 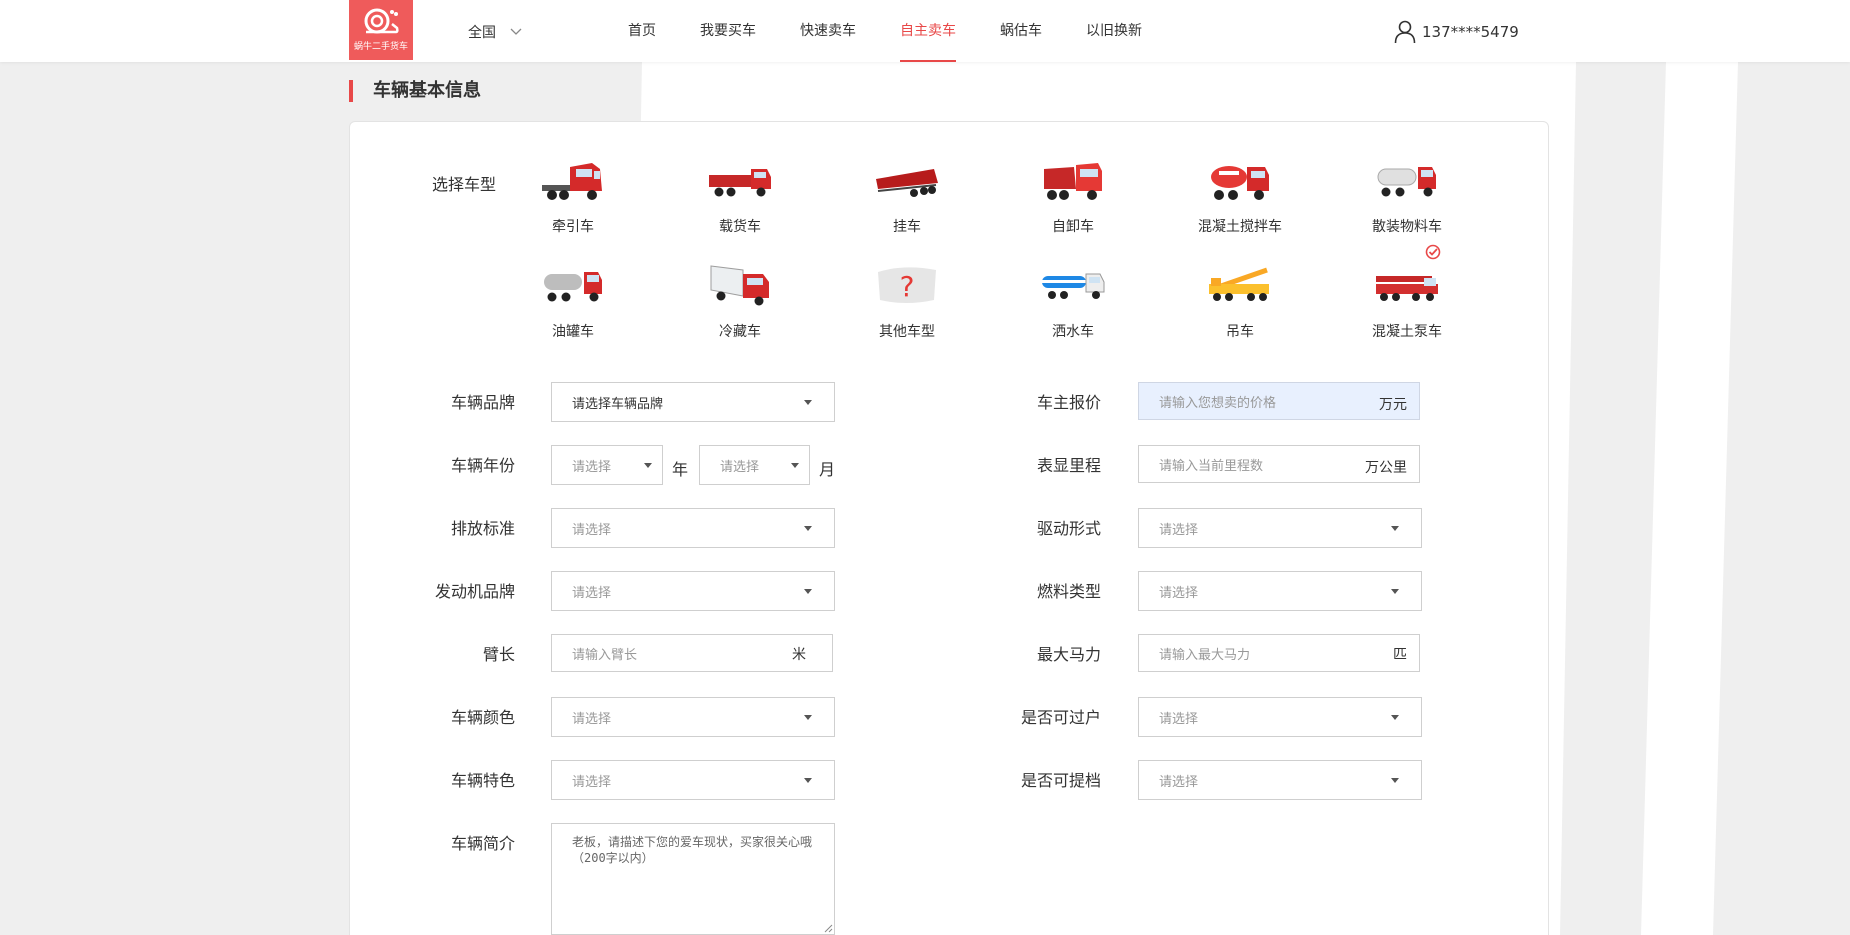 I want to click on feature-select: 请选择, so click(x=693, y=780).